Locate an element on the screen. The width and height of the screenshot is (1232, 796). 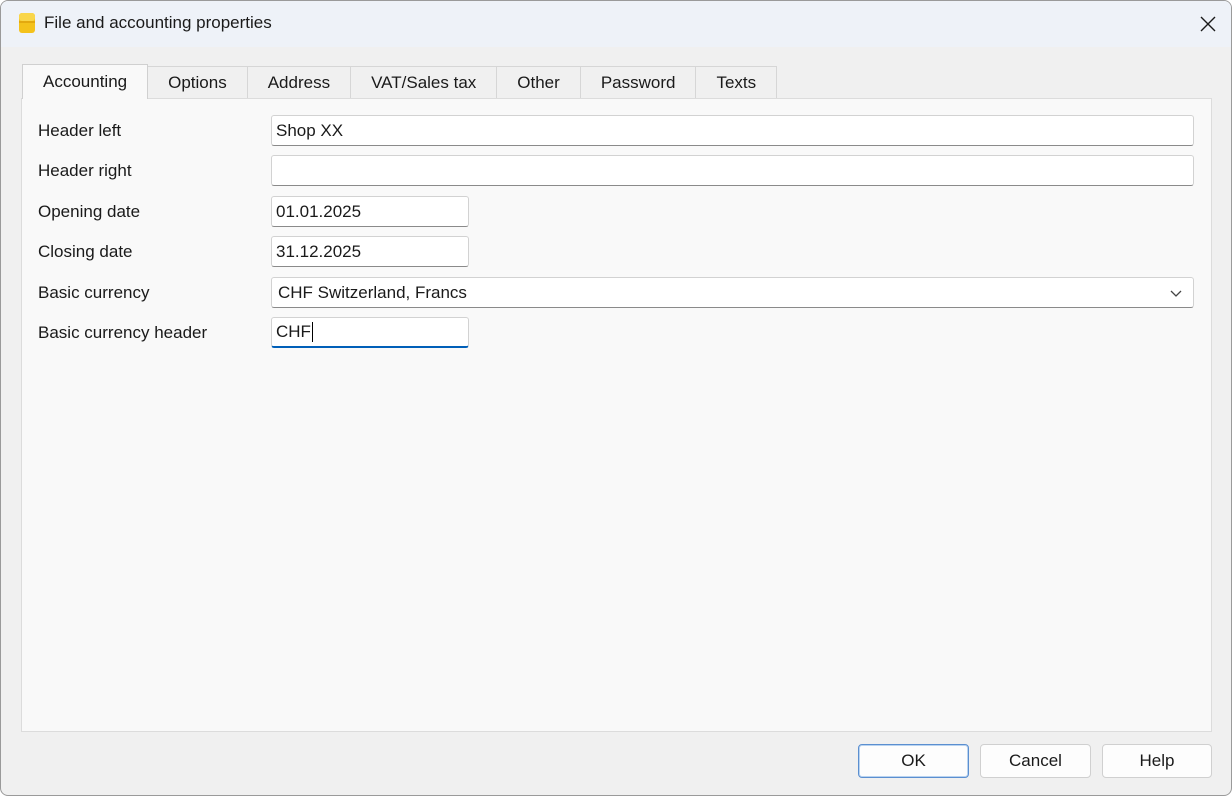
cancel-button: Cancel is located at coordinates (1035, 761).